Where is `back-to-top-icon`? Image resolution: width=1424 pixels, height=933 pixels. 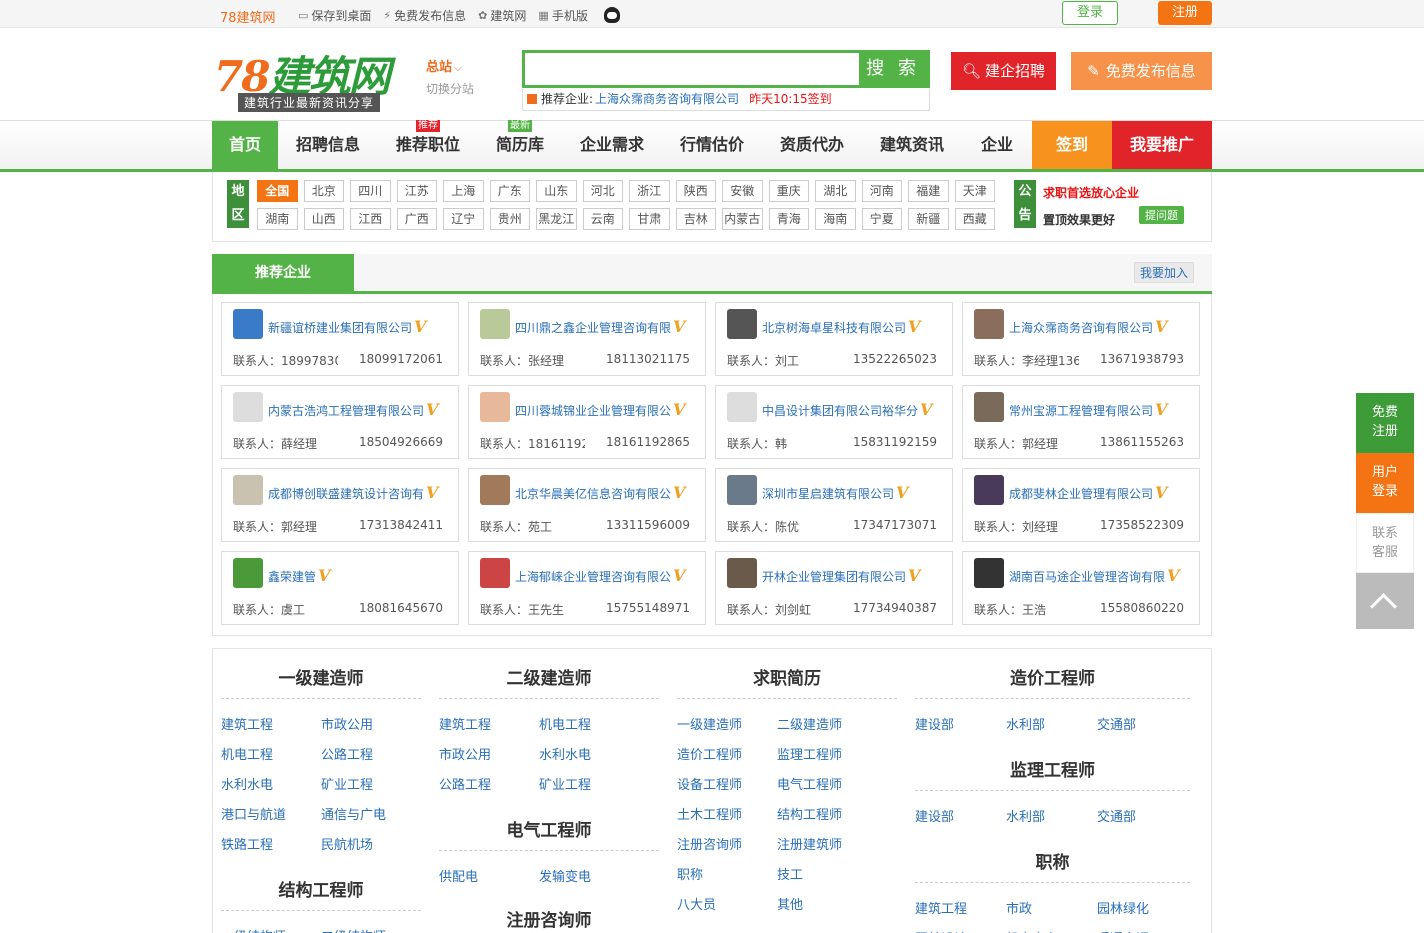
back-to-top-icon is located at coordinates (1385, 601).